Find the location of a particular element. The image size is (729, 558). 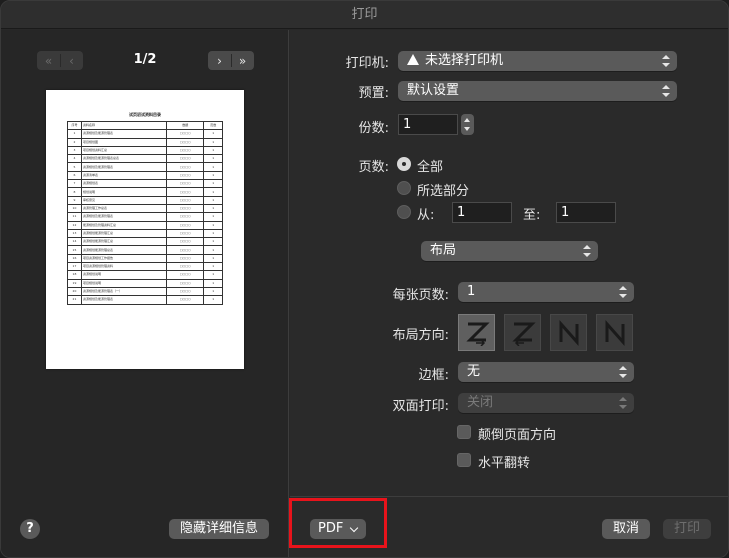

chevron-left-icon: ‹ is located at coordinates (72, 61).